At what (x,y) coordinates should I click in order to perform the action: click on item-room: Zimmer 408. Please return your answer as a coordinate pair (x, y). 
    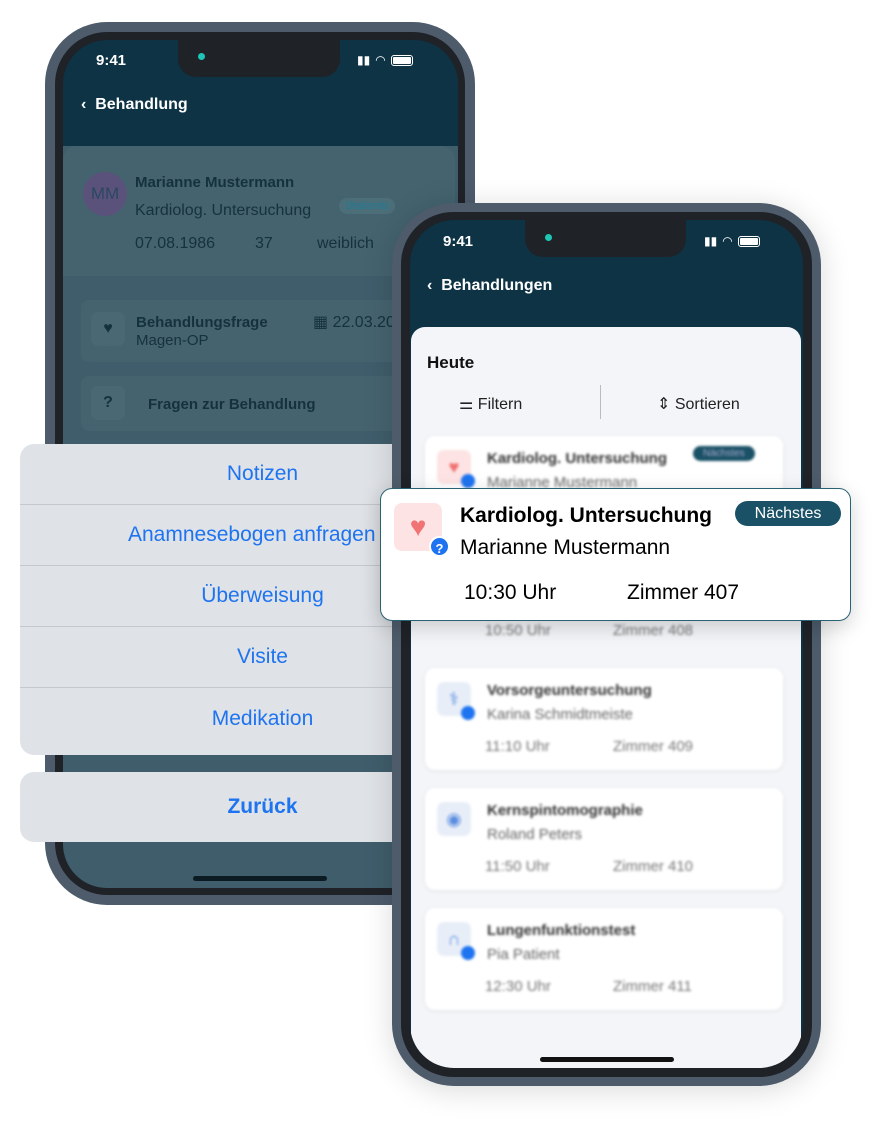
    Looking at the image, I should click on (653, 630).